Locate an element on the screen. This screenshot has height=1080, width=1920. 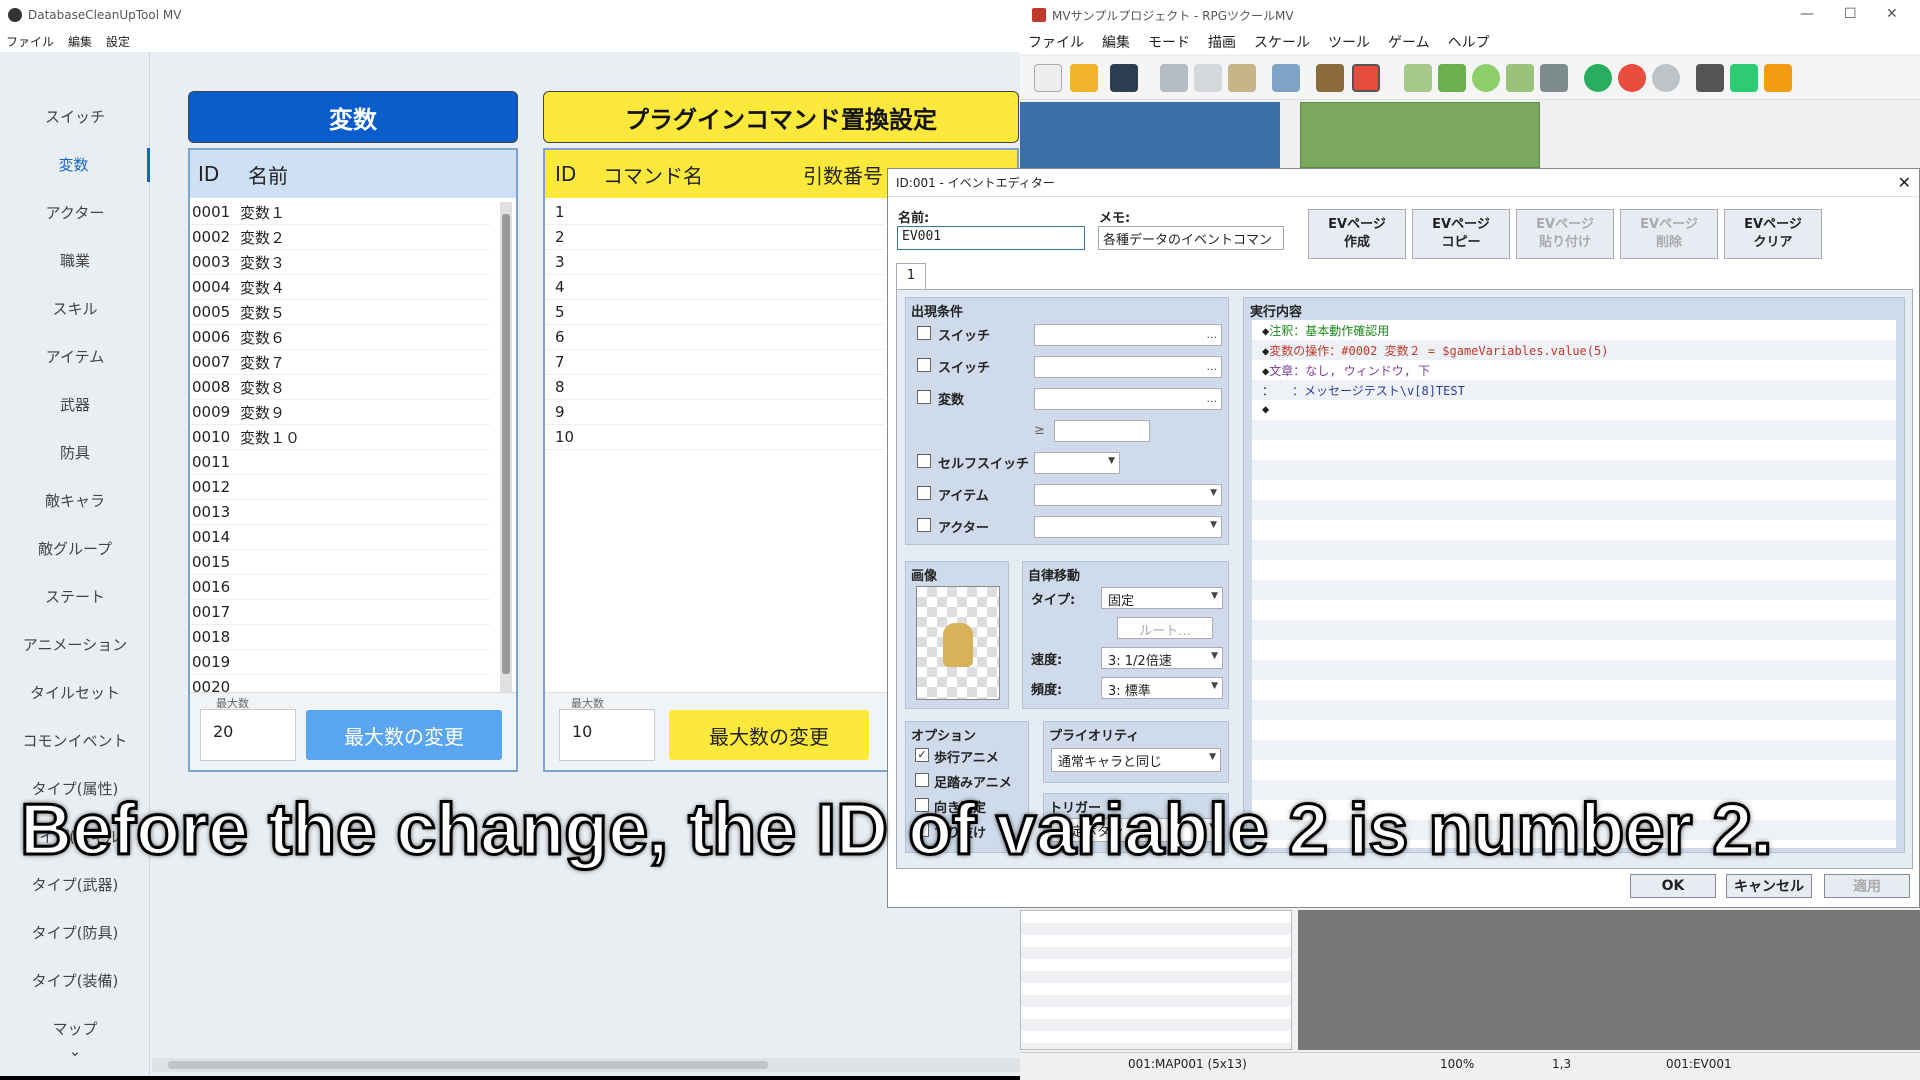
table-row: 0008 変数８ is located at coordinates (340, 387).